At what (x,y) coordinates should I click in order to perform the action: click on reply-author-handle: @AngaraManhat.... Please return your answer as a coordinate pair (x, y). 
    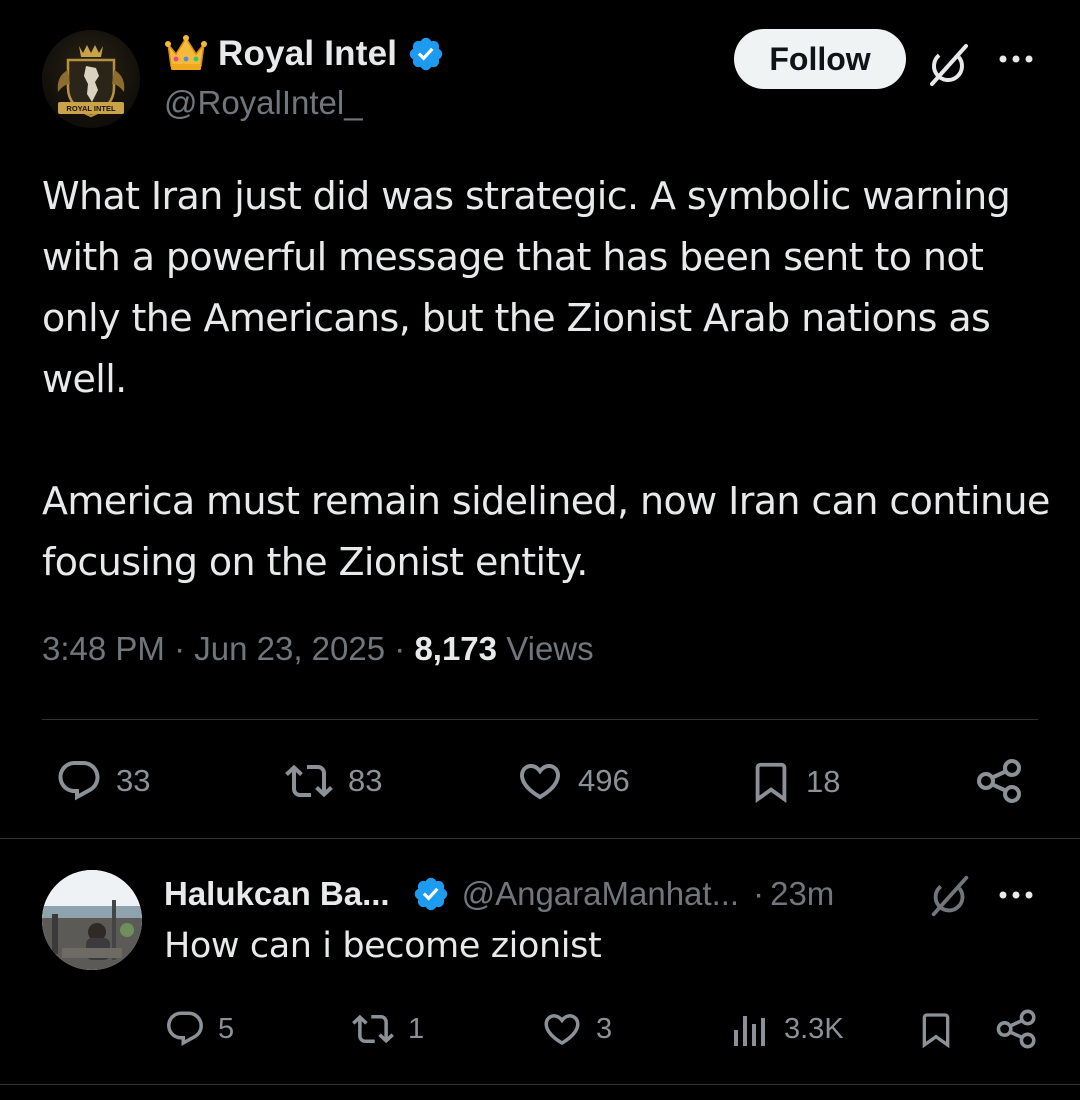
    Looking at the image, I should click on (601, 894).